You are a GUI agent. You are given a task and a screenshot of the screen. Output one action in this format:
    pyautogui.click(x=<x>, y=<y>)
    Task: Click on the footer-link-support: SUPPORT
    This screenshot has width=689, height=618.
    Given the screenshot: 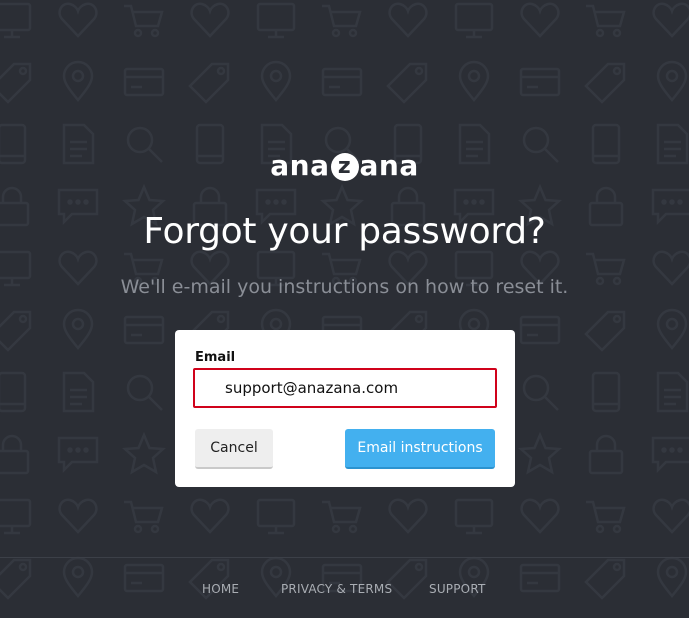 What is the action you would take?
    pyautogui.click(x=457, y=589)
    